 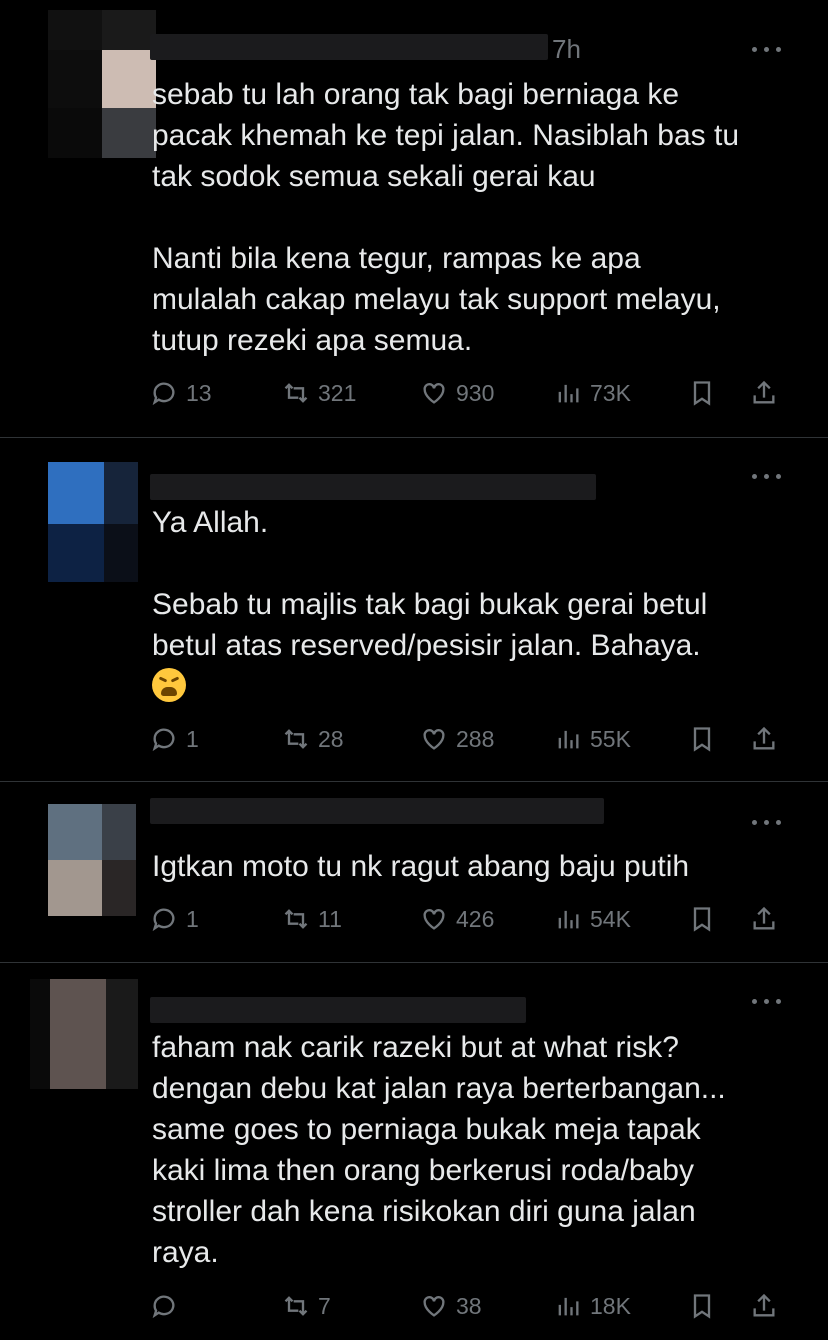 I want to click on views-button: 55K, so click(x=592, y=739).